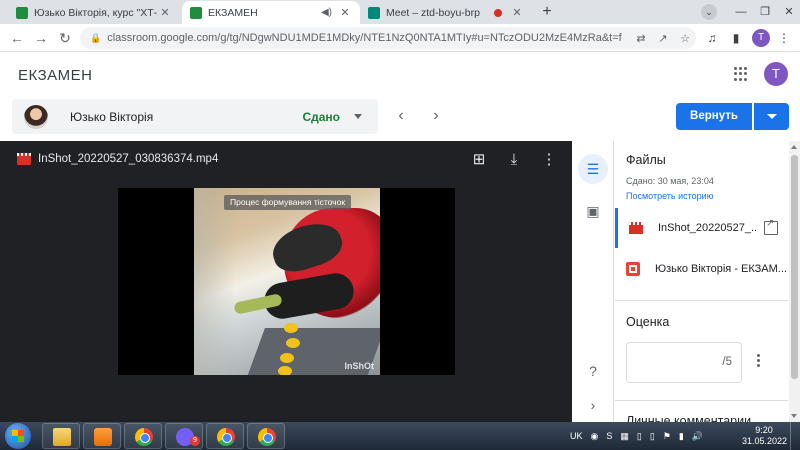  Describe the element at coordinates (195, 116) in the screenshot. I see `student-selector: Юзько Вікторія Сдано` at that location.